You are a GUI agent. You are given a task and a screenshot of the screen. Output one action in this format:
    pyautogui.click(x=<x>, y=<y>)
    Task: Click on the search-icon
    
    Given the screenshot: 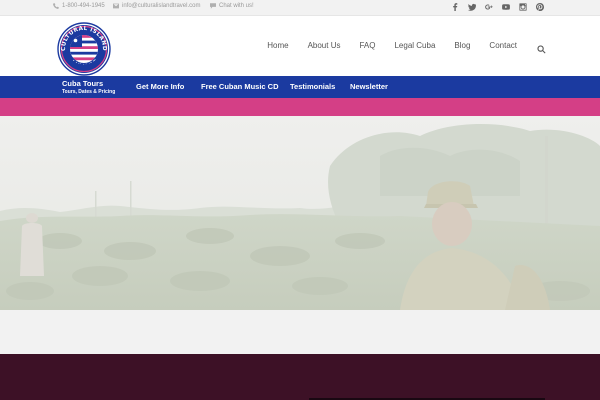 What is the action you would take?
    pyautogui.click(x=541, y=47)
    